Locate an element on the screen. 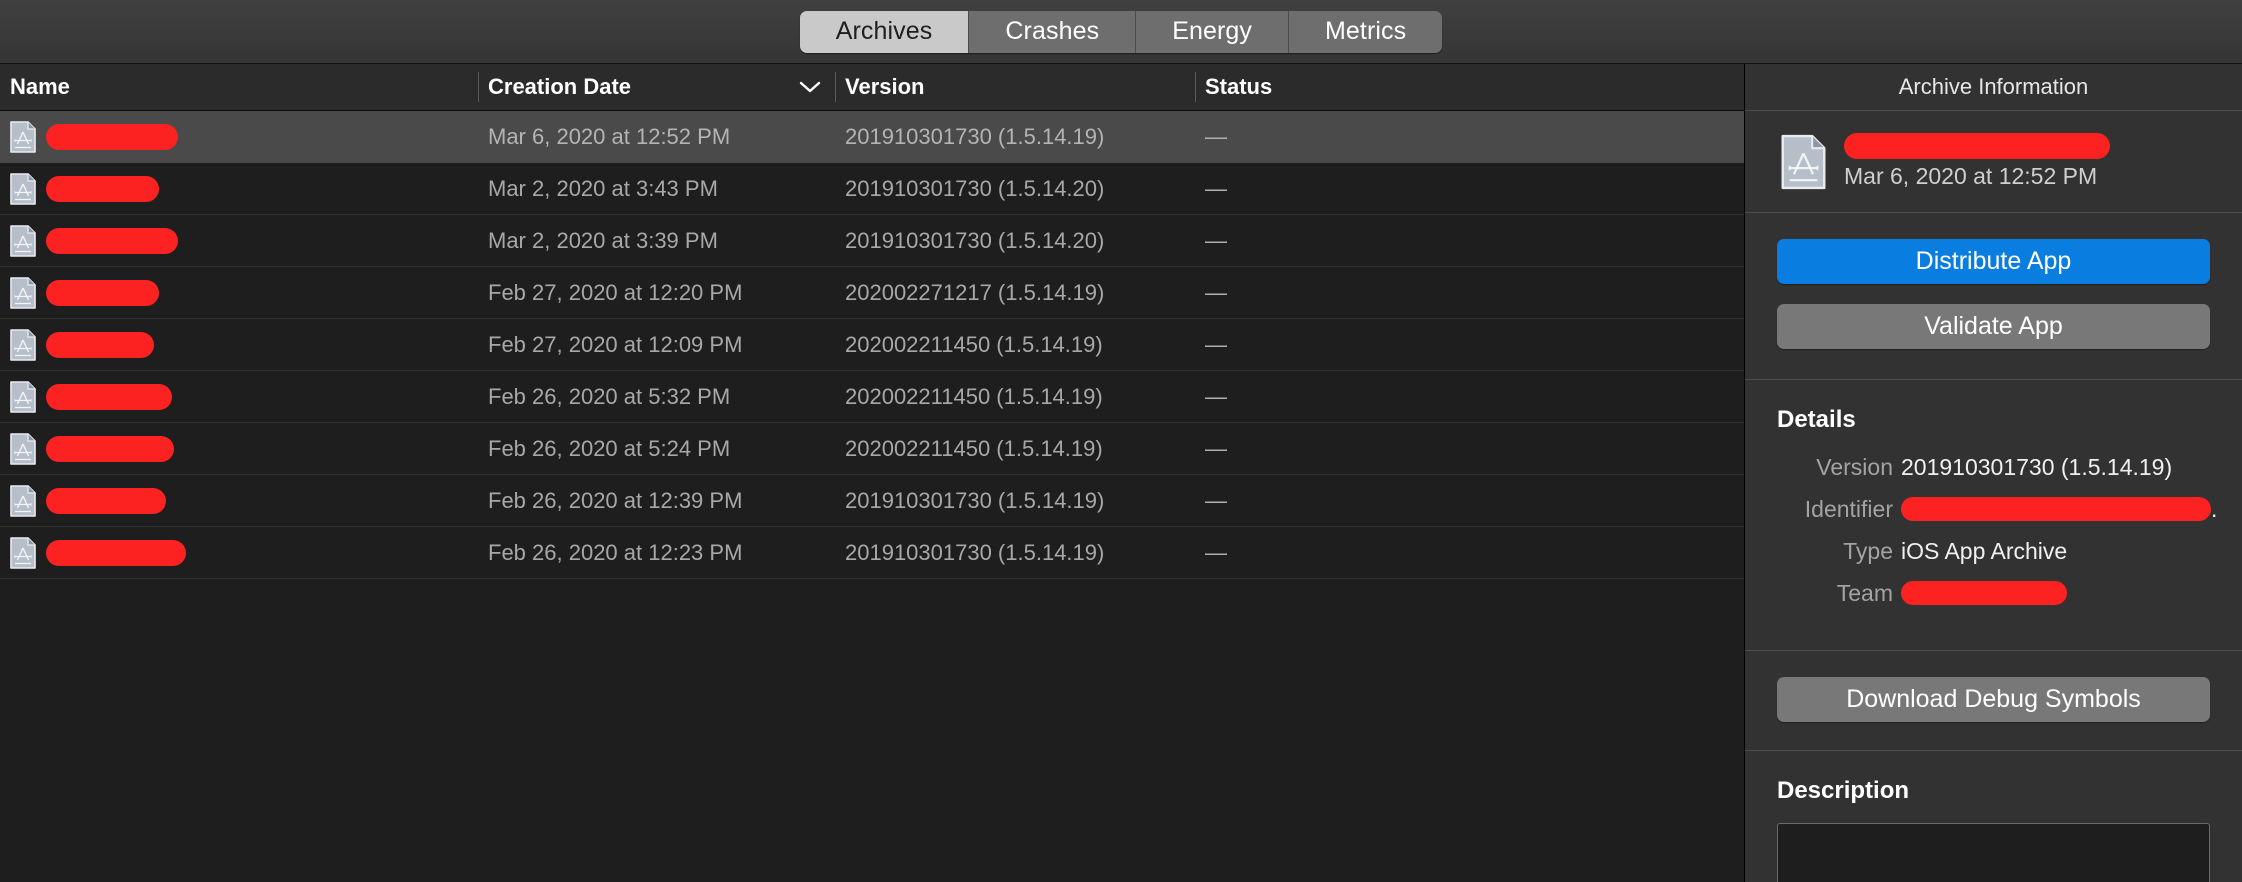 This screenshot has height=882, width=2242. column-header-name-label: Name is located at coordinates (40, 86).